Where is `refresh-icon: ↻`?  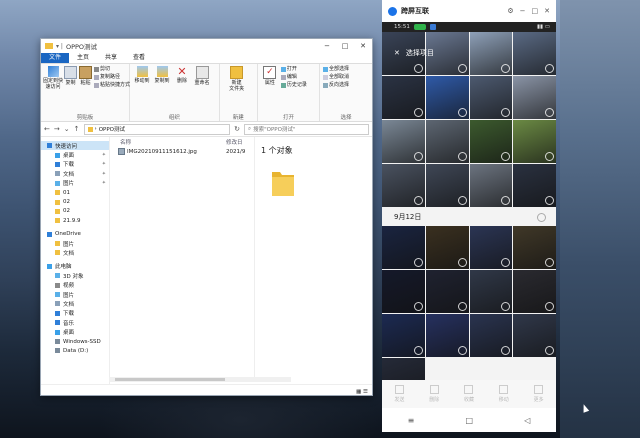 refresh-icon: ↻ is located at coordinates (237, 129).